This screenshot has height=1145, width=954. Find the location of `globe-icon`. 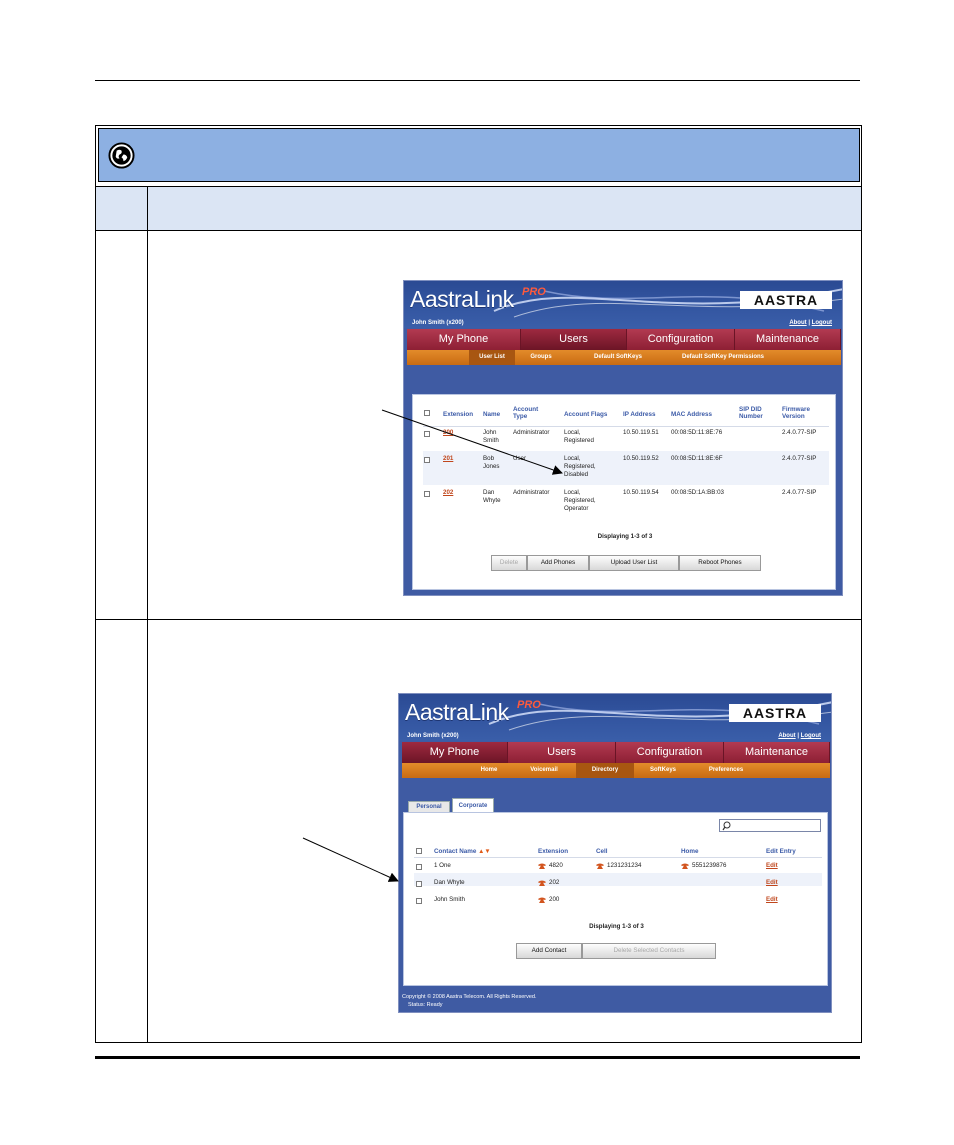

globe-icon is located at coordinates (121, 155).